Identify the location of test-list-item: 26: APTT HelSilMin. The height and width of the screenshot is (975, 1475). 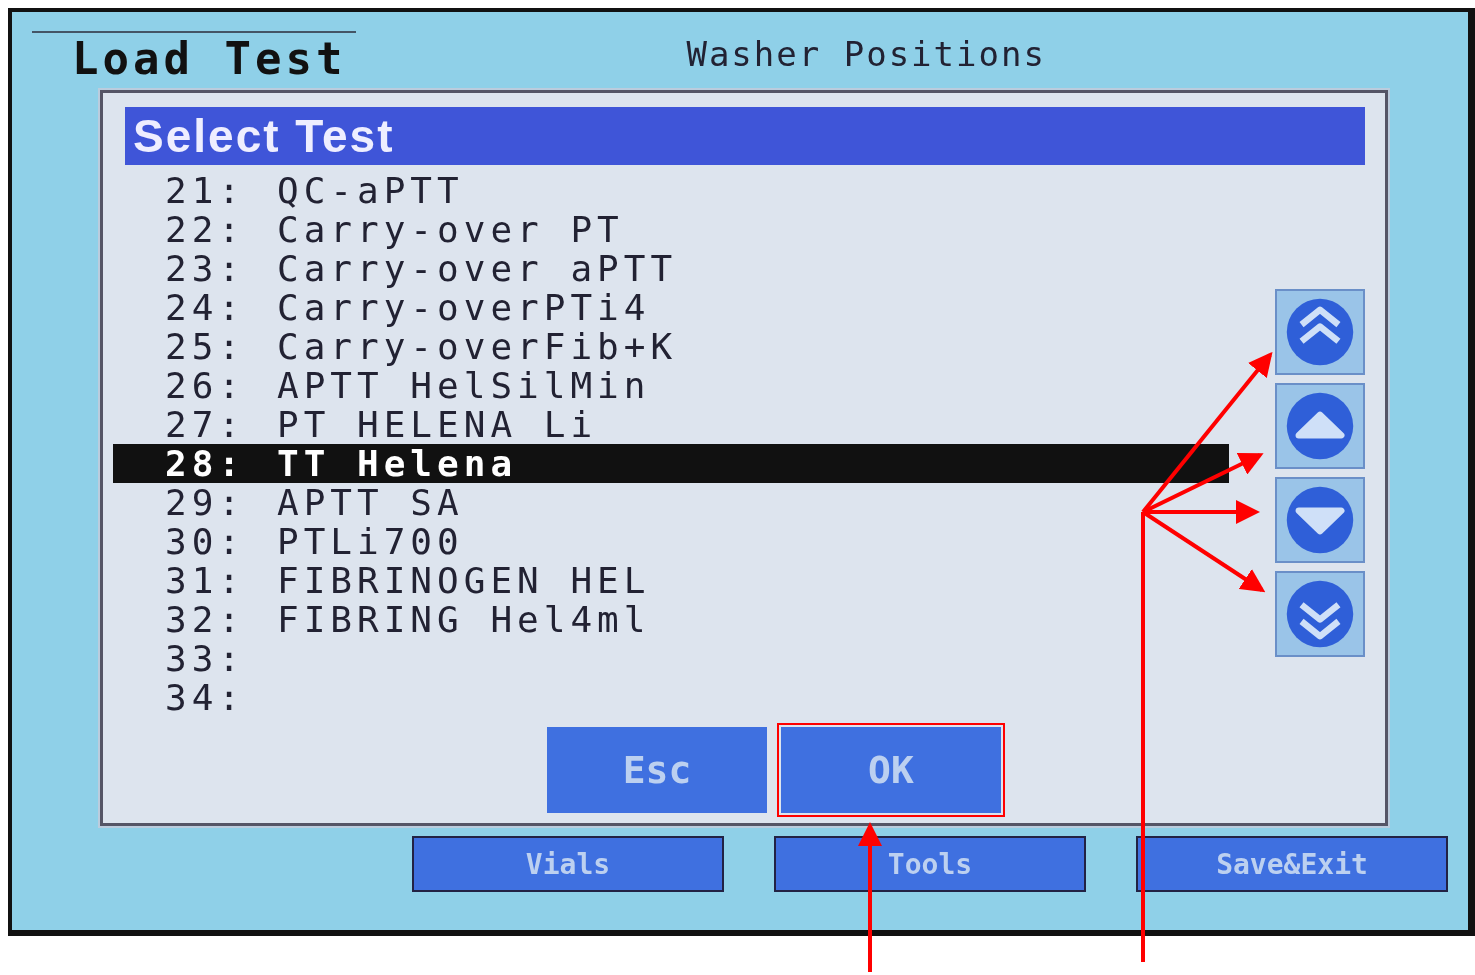
(671, 385).